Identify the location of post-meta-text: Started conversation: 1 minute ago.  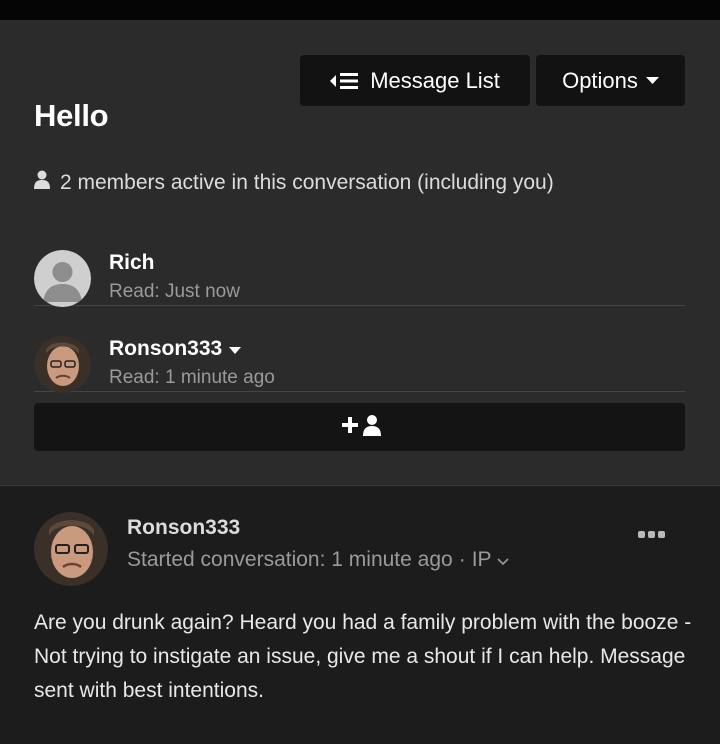
(290, 559).